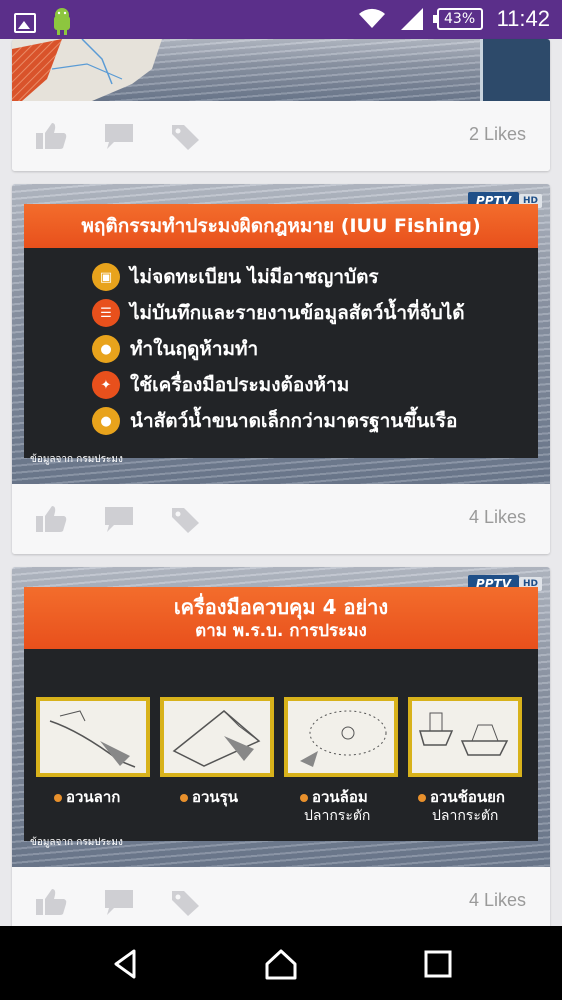  What do you see at coordinates (294, 421) in the screenshot?
I see `rule-text: นำสัตว์น้ำขนาดเล็กกว่ามาตรฐานขึ้นเรือ` at bounding box center [294, 421].